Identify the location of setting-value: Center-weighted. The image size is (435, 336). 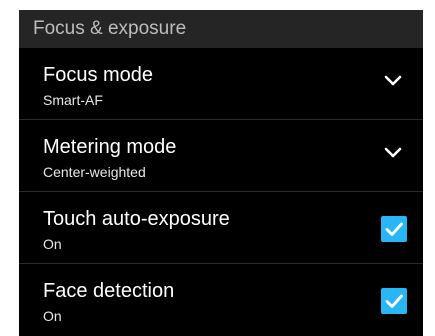
(94, 172).